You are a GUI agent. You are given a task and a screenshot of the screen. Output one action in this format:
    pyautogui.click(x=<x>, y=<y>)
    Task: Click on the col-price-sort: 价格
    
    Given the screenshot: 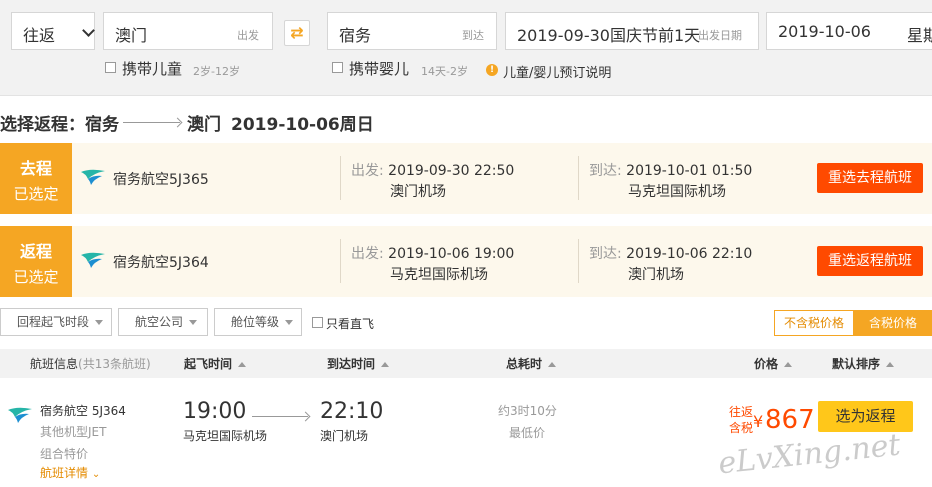 What is the action you would take?
    pyautogui.click(x=773, y=363)
    